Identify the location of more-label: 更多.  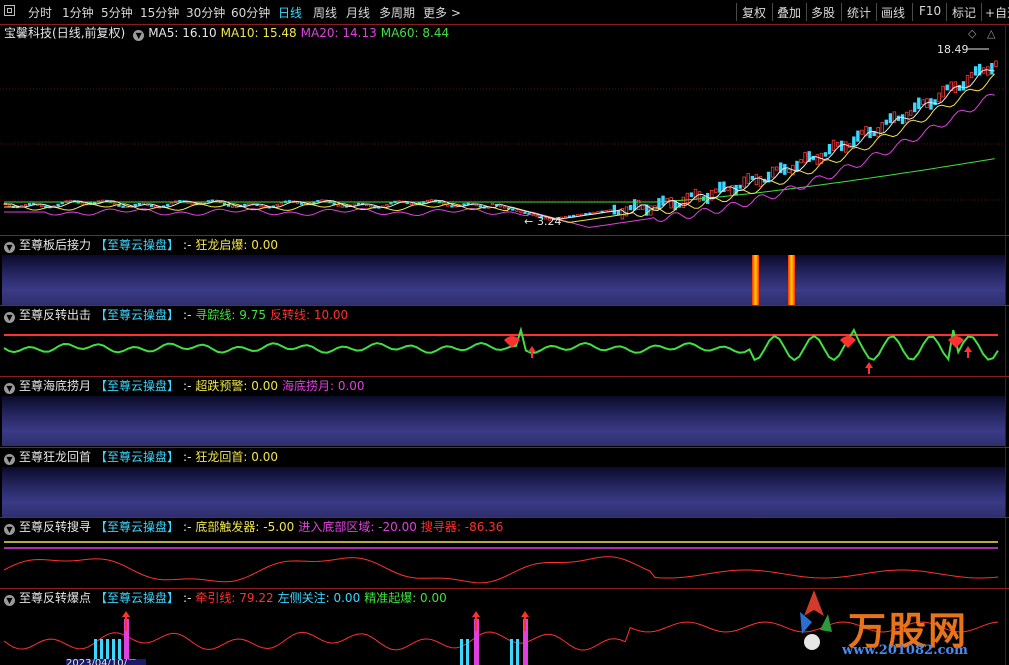
(435, 13).